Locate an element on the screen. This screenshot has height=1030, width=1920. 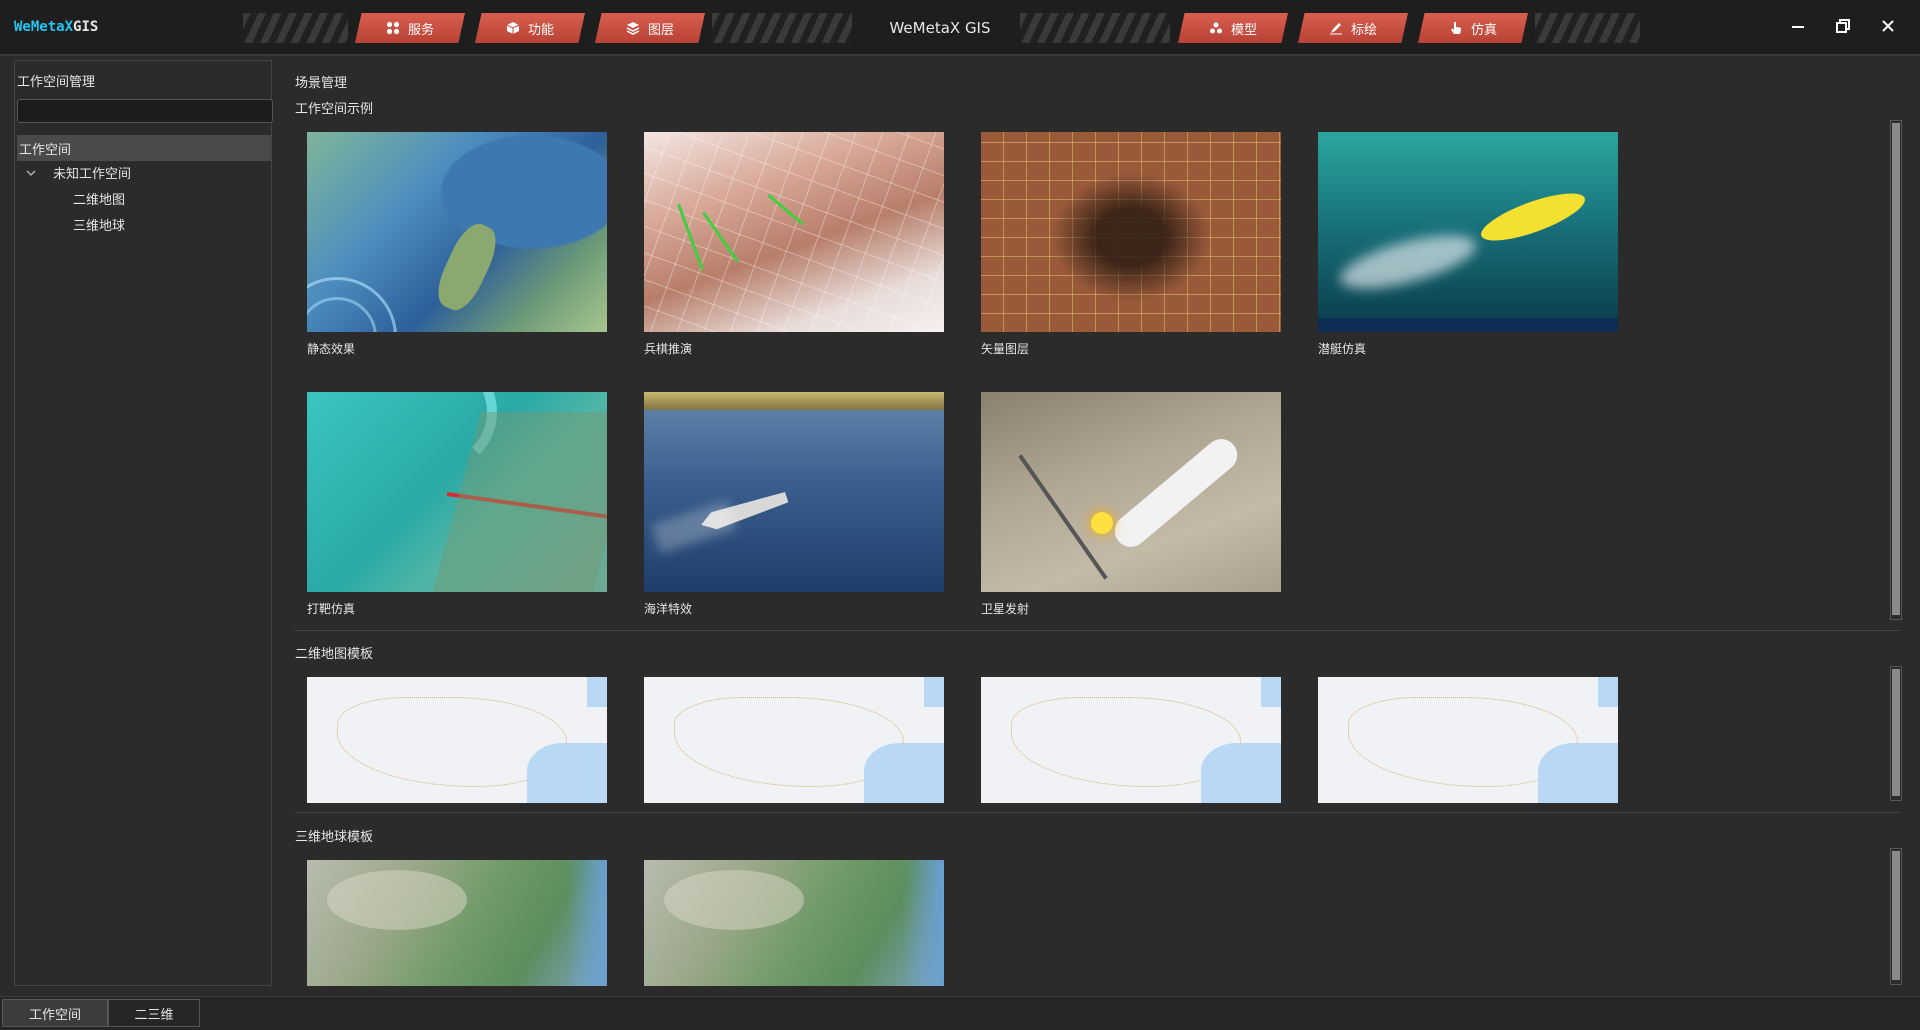
tab-label: 工作空间 is located at coordinates (54, 1015).